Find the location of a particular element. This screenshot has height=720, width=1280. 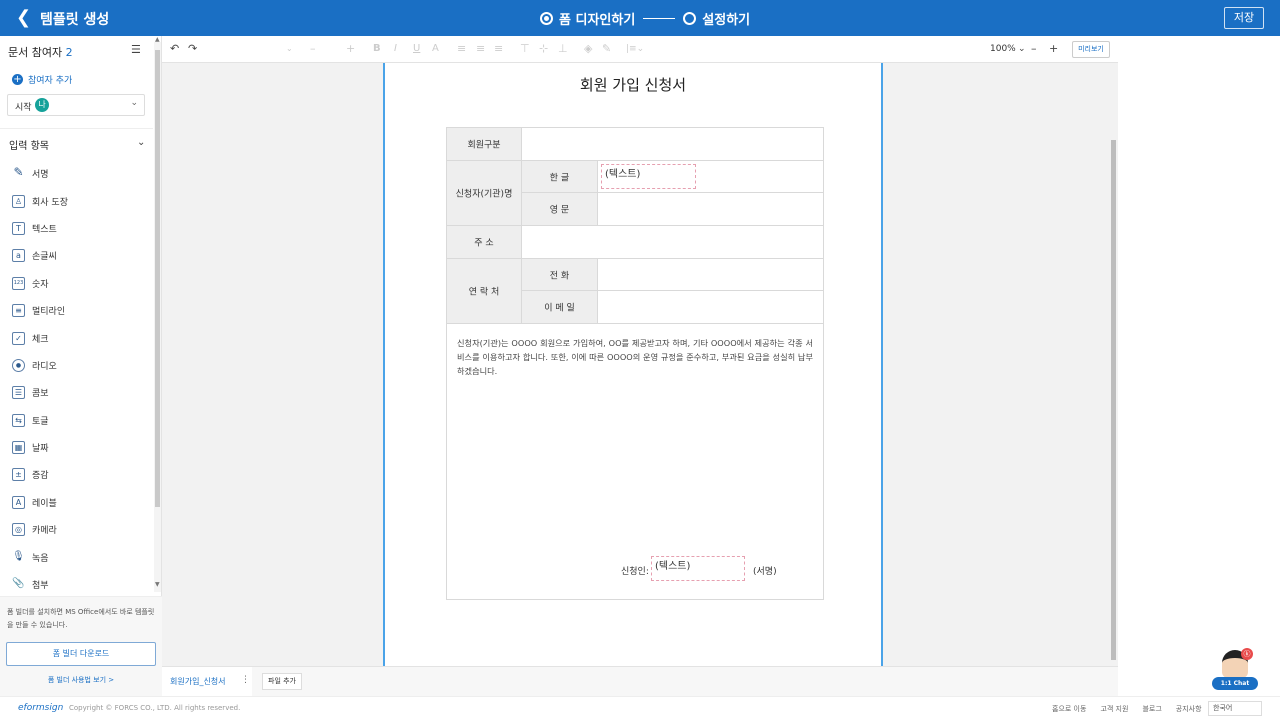

field-item-radio: ● 라디오 is located at coordinates (76, 365).